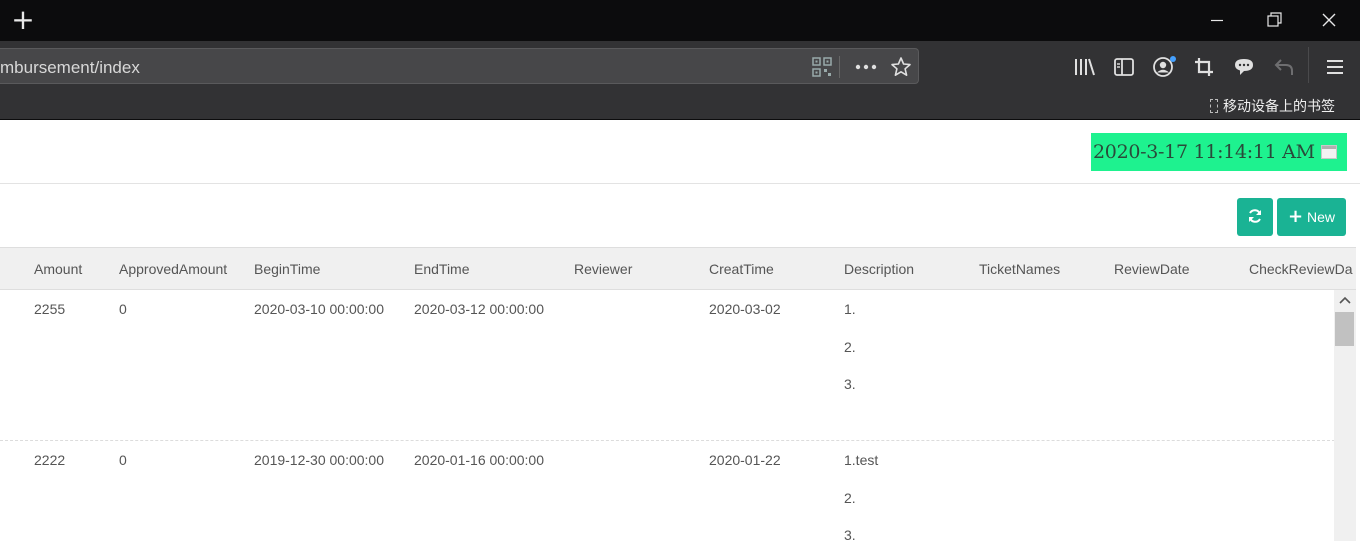 The height and width of the screenshot is (543, 1360). I want to click on mobile-bookmarks-label: 移动设备上的书签, so click(1279, 106).